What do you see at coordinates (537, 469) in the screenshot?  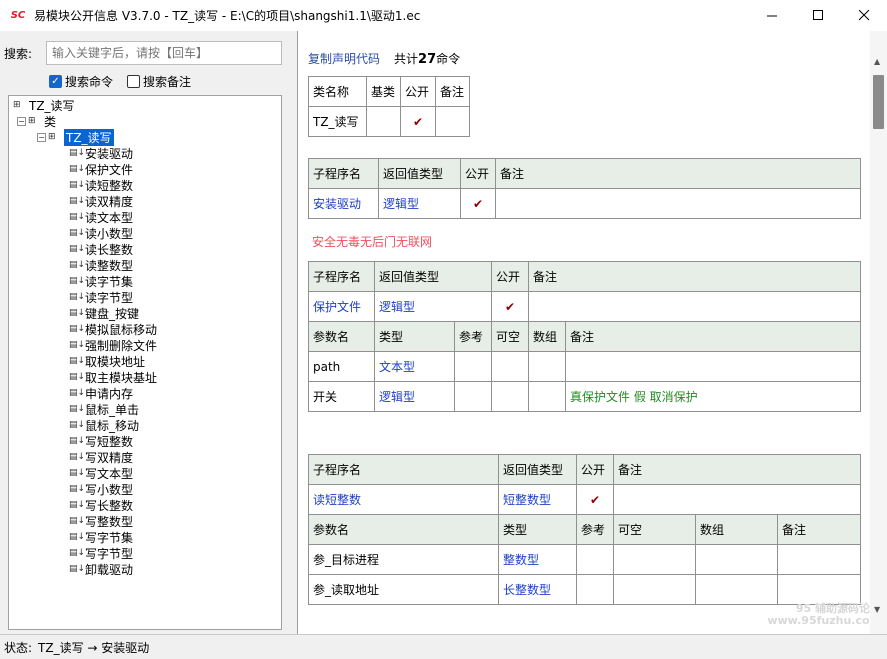 I see `header-cell: 返回值类型` at bounding box center [537, 469].